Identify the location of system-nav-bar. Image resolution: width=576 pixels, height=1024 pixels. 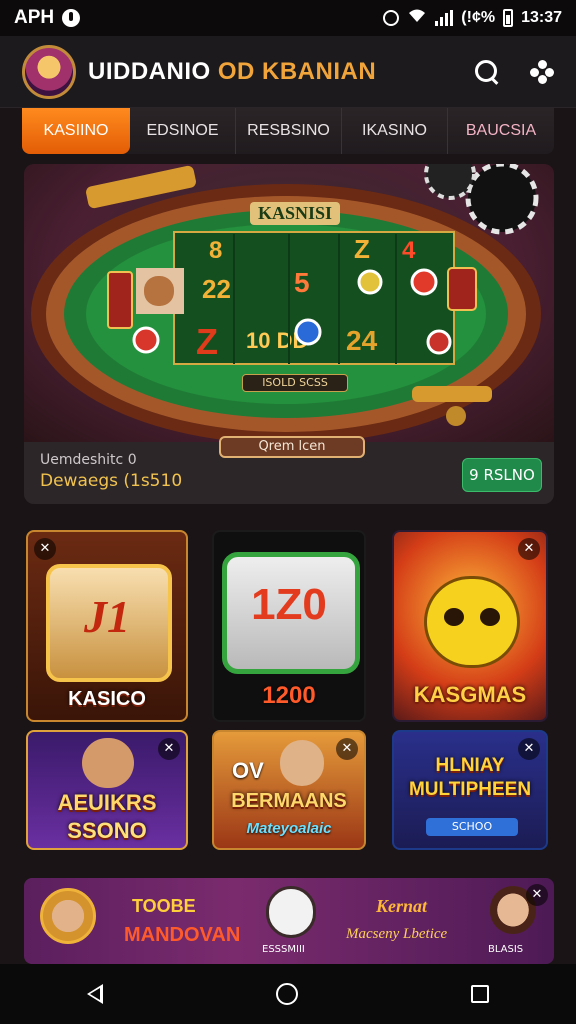
(288, 994).